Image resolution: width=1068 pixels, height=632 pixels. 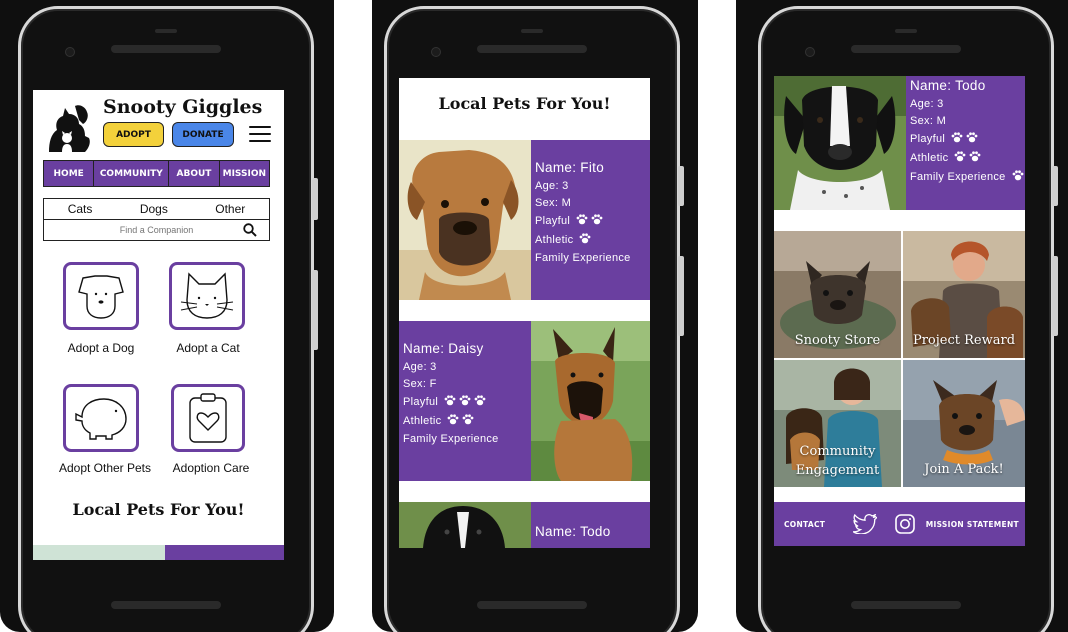 I want to click on donate-button: DONATE, so click(x=203, y=134).